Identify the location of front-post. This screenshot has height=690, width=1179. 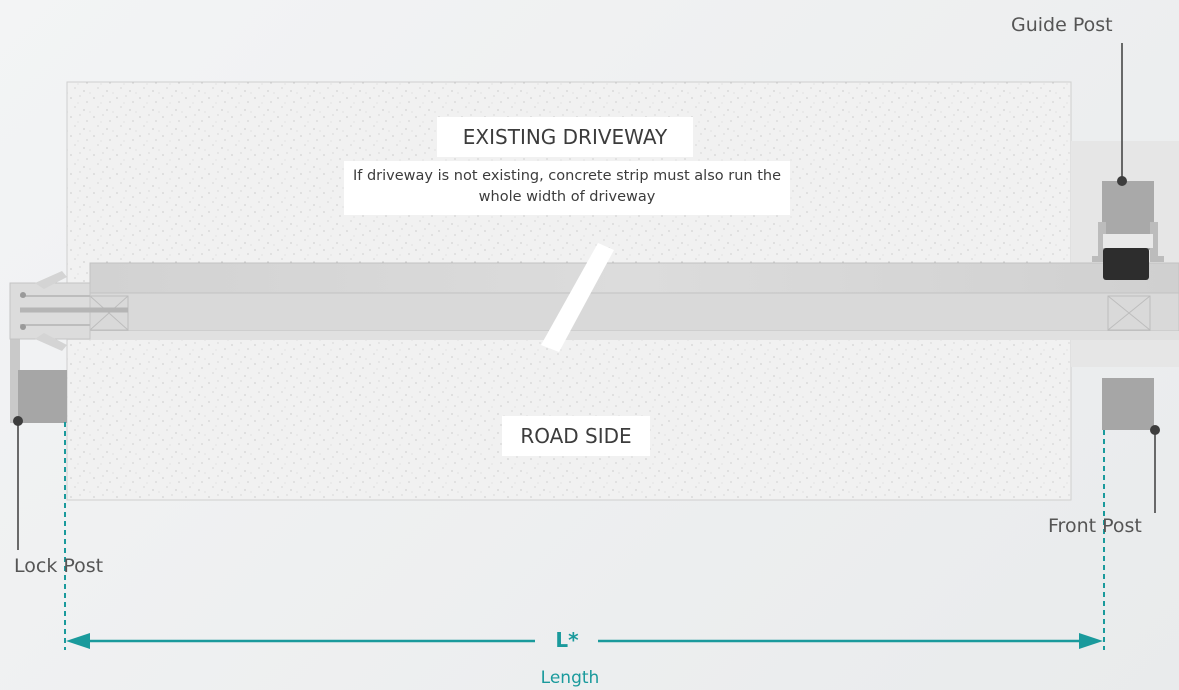
(1128, 404).